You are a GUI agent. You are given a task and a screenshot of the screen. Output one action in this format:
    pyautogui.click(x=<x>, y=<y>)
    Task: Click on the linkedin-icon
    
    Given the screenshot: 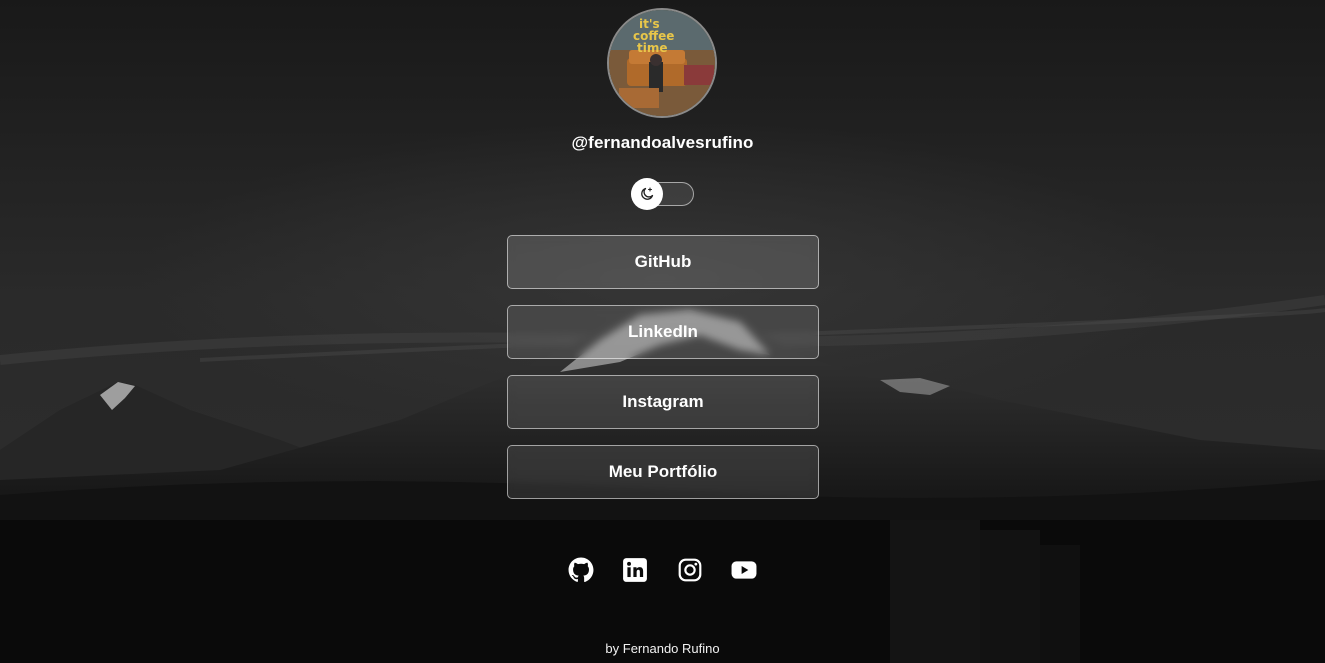 What is the action you would take?
    pyautogui.click(x=635, y=570)
    